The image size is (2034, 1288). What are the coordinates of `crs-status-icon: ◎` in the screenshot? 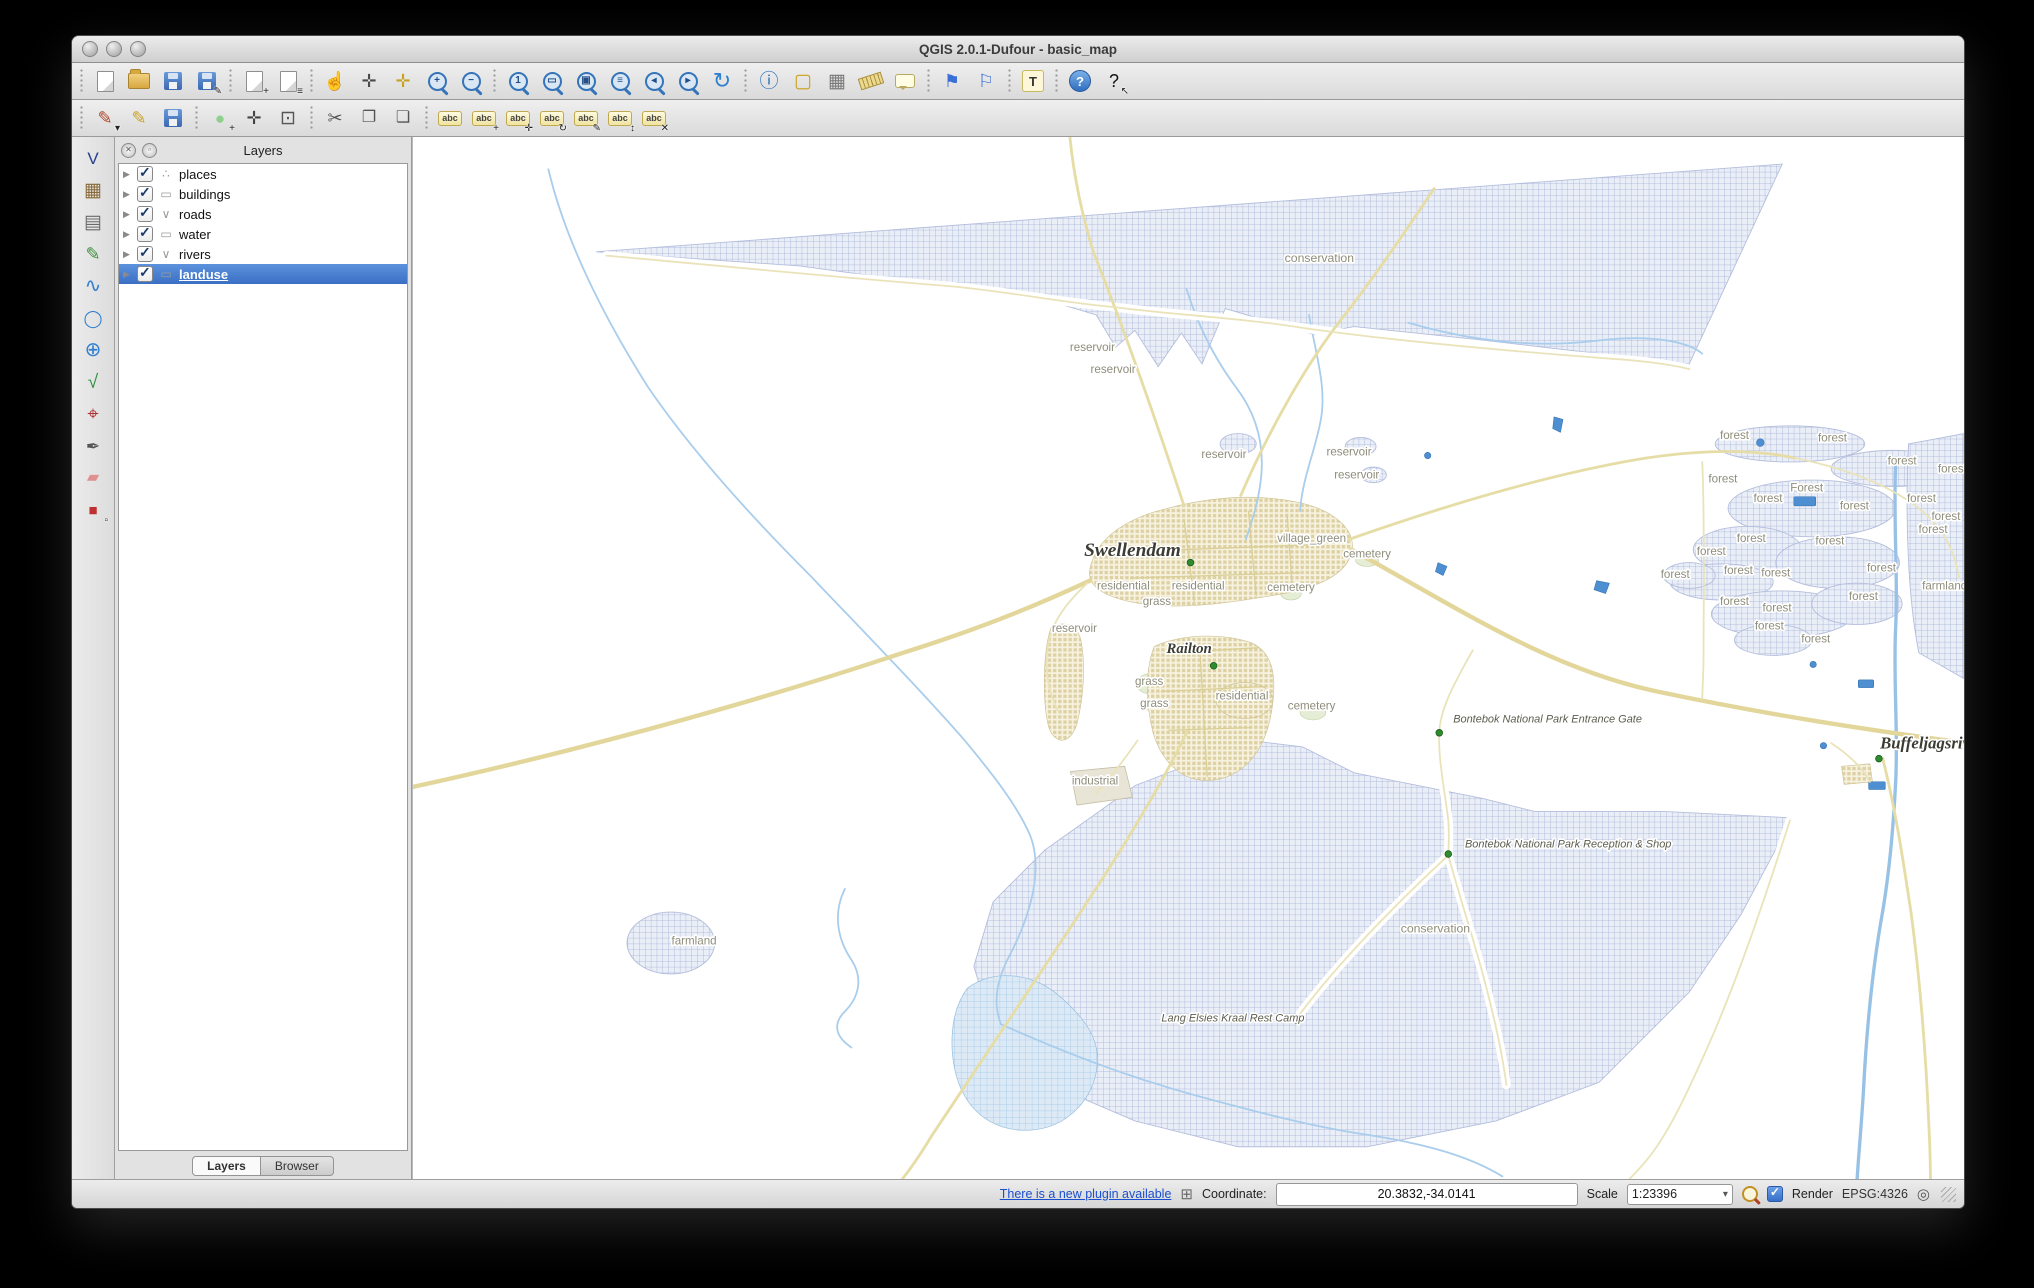 It's located at (1923, 1194).